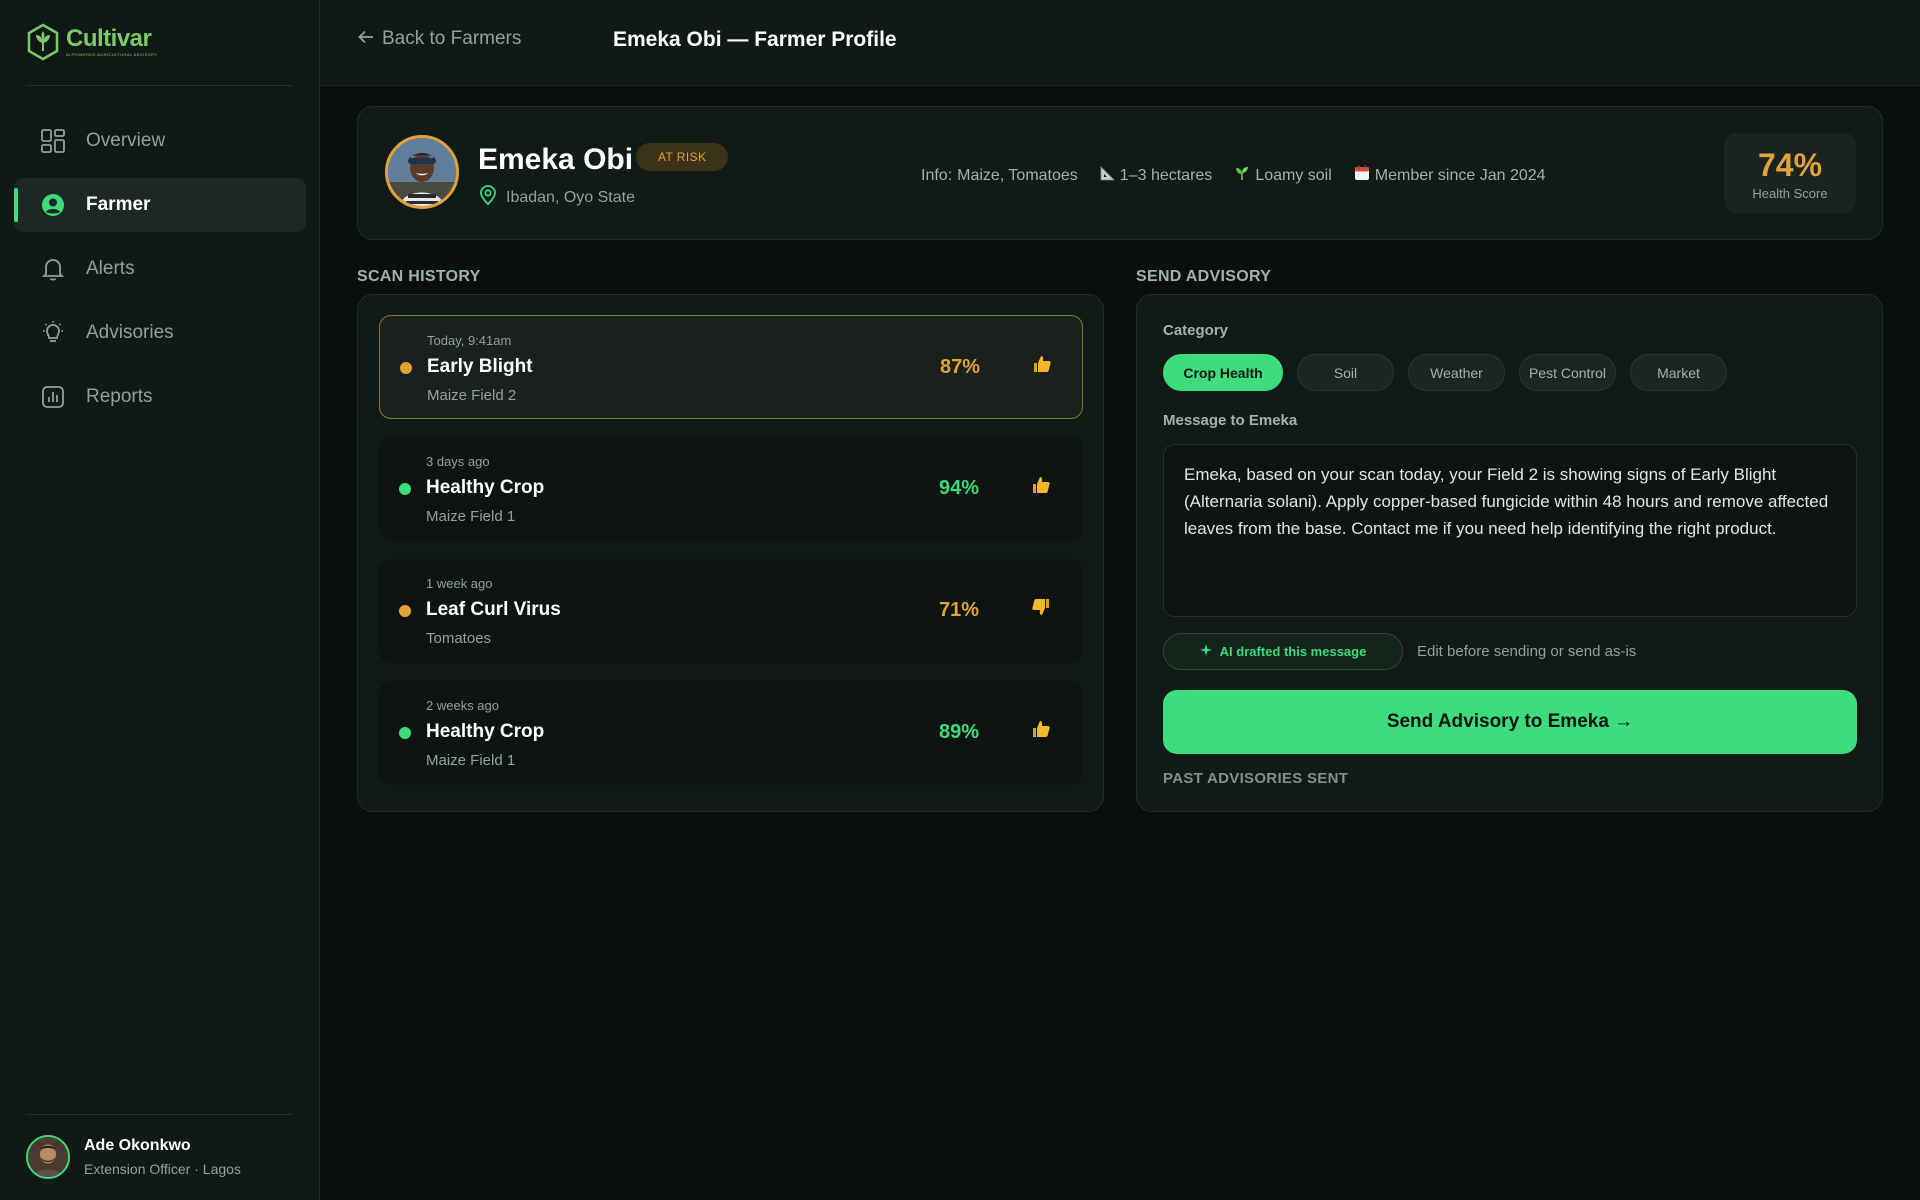  Describe the element at coordinates (1567, 372) in the screenshot. I see `category-pest-control: Pest Control` at that location.